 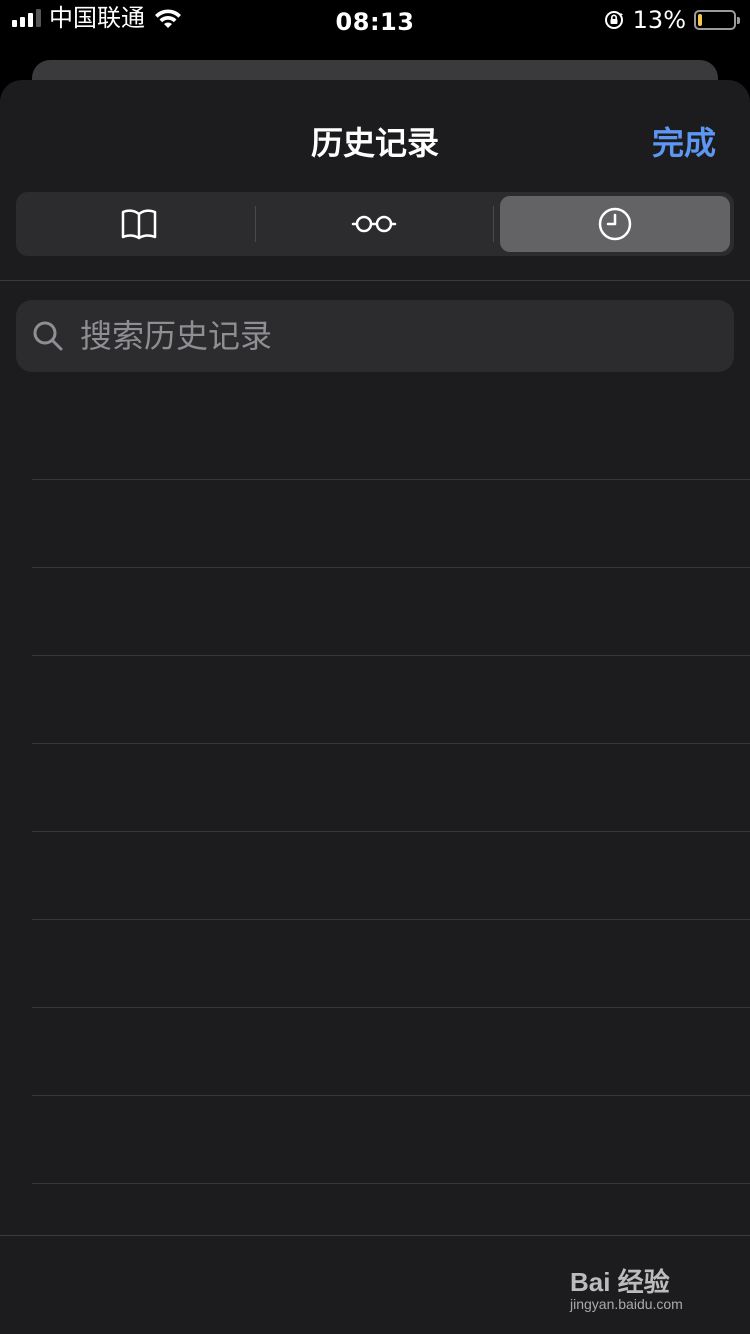 I want to click on battery-percent: 13%, so click(x=659, y=20).